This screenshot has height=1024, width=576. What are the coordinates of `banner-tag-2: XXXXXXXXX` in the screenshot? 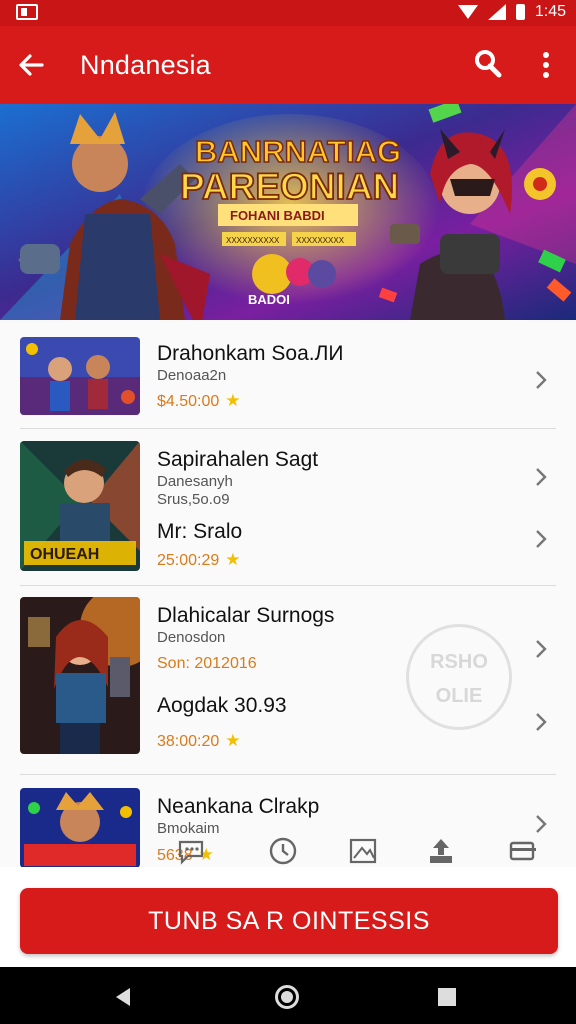 It's located at (320, 240).